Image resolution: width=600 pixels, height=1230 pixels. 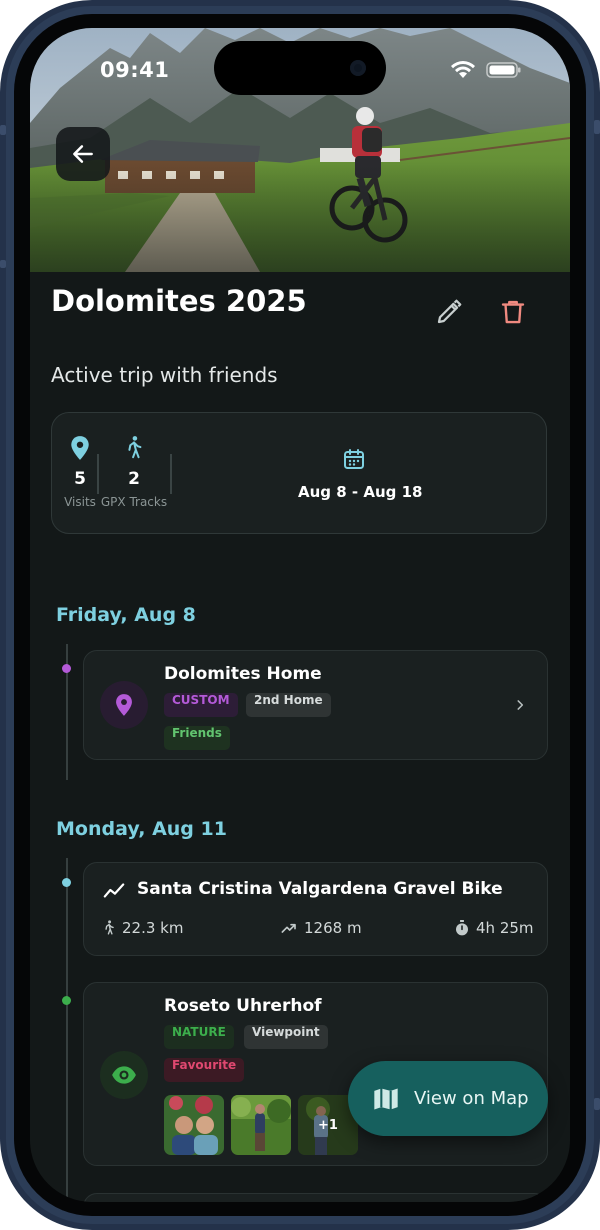 I want to click on visits-stat: 5 Visits, so click(x=80, y=472).